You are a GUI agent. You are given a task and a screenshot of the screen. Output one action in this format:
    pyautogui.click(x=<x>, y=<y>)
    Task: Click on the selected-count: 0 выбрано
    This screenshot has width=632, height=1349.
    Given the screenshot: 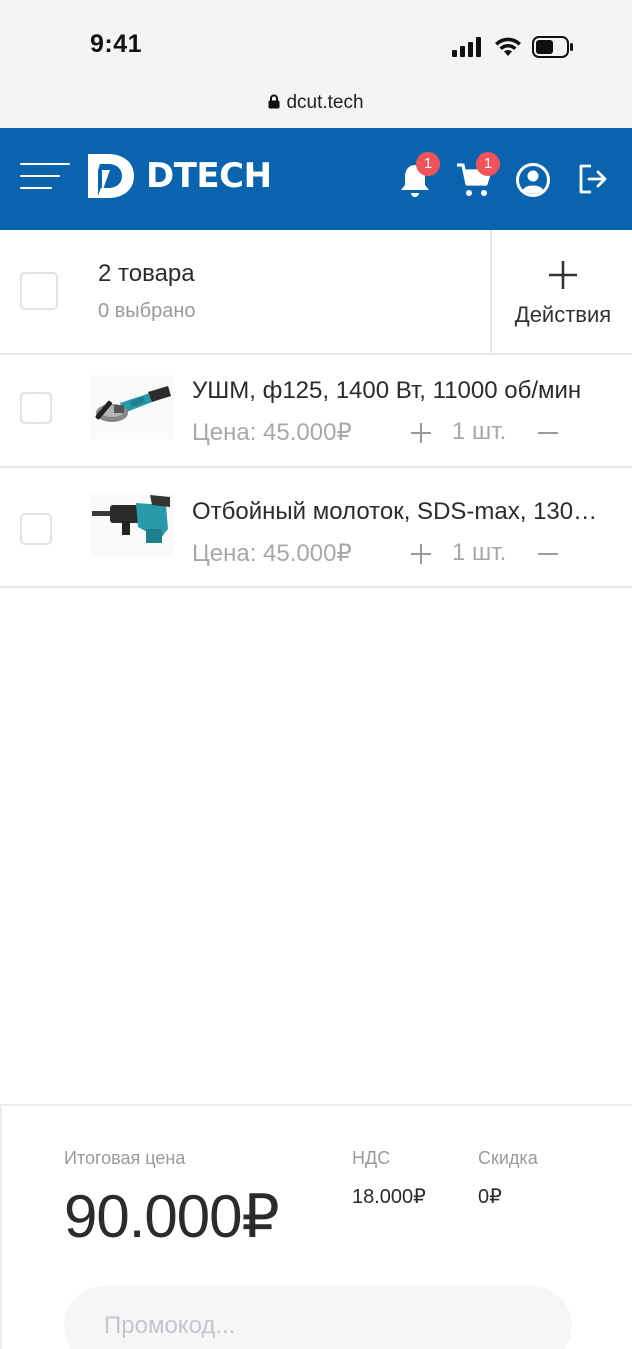 What is the action you would take?
    pyautogui.click(x=147, y=311)
    